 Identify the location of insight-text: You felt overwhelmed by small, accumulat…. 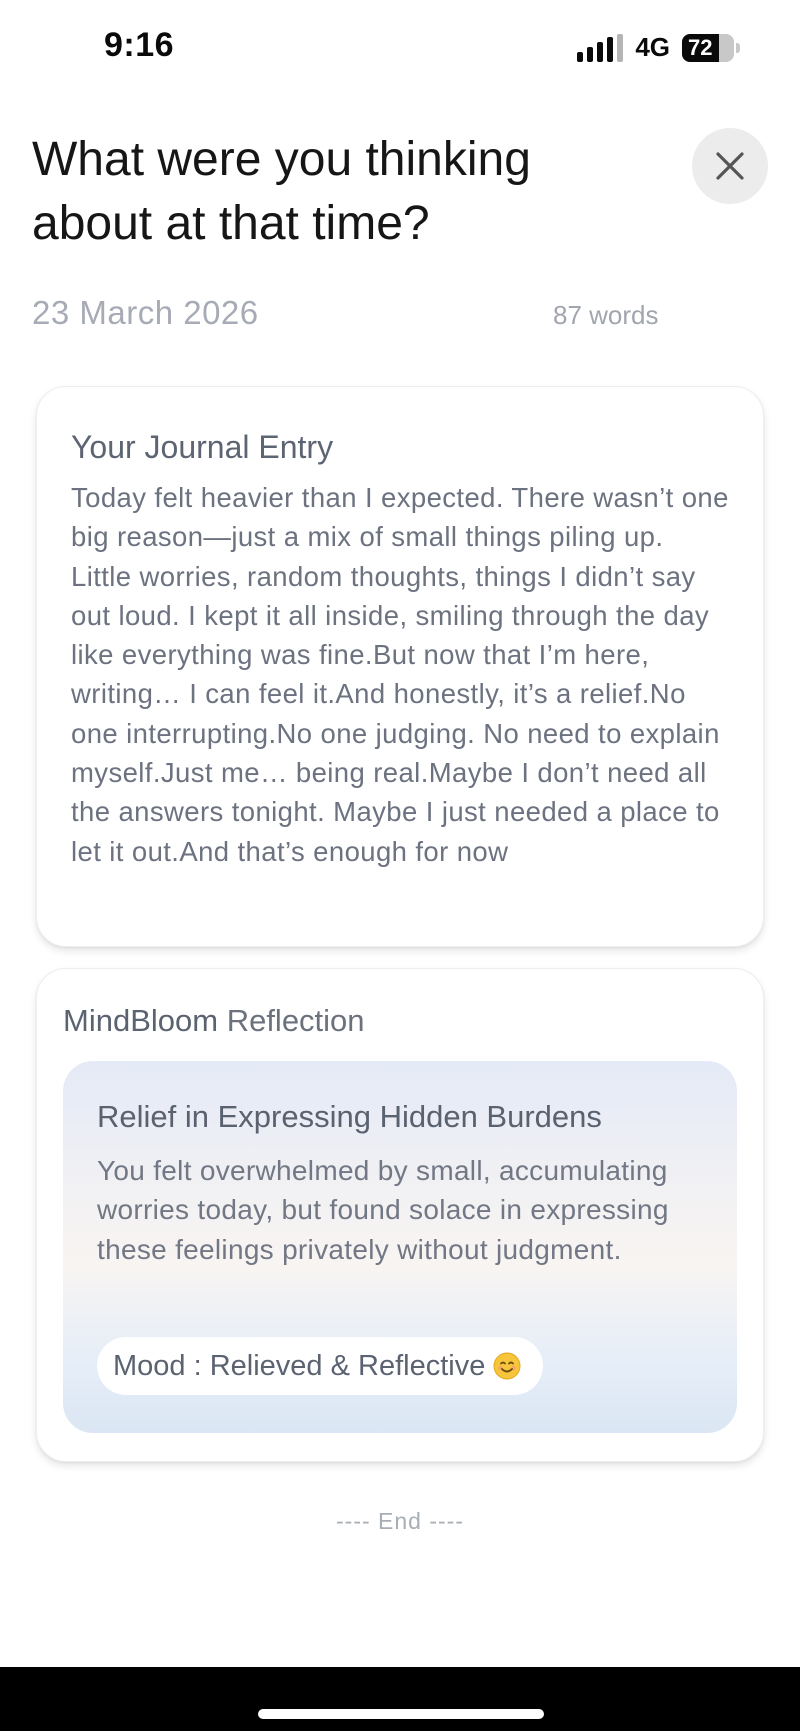
(383, 1210).